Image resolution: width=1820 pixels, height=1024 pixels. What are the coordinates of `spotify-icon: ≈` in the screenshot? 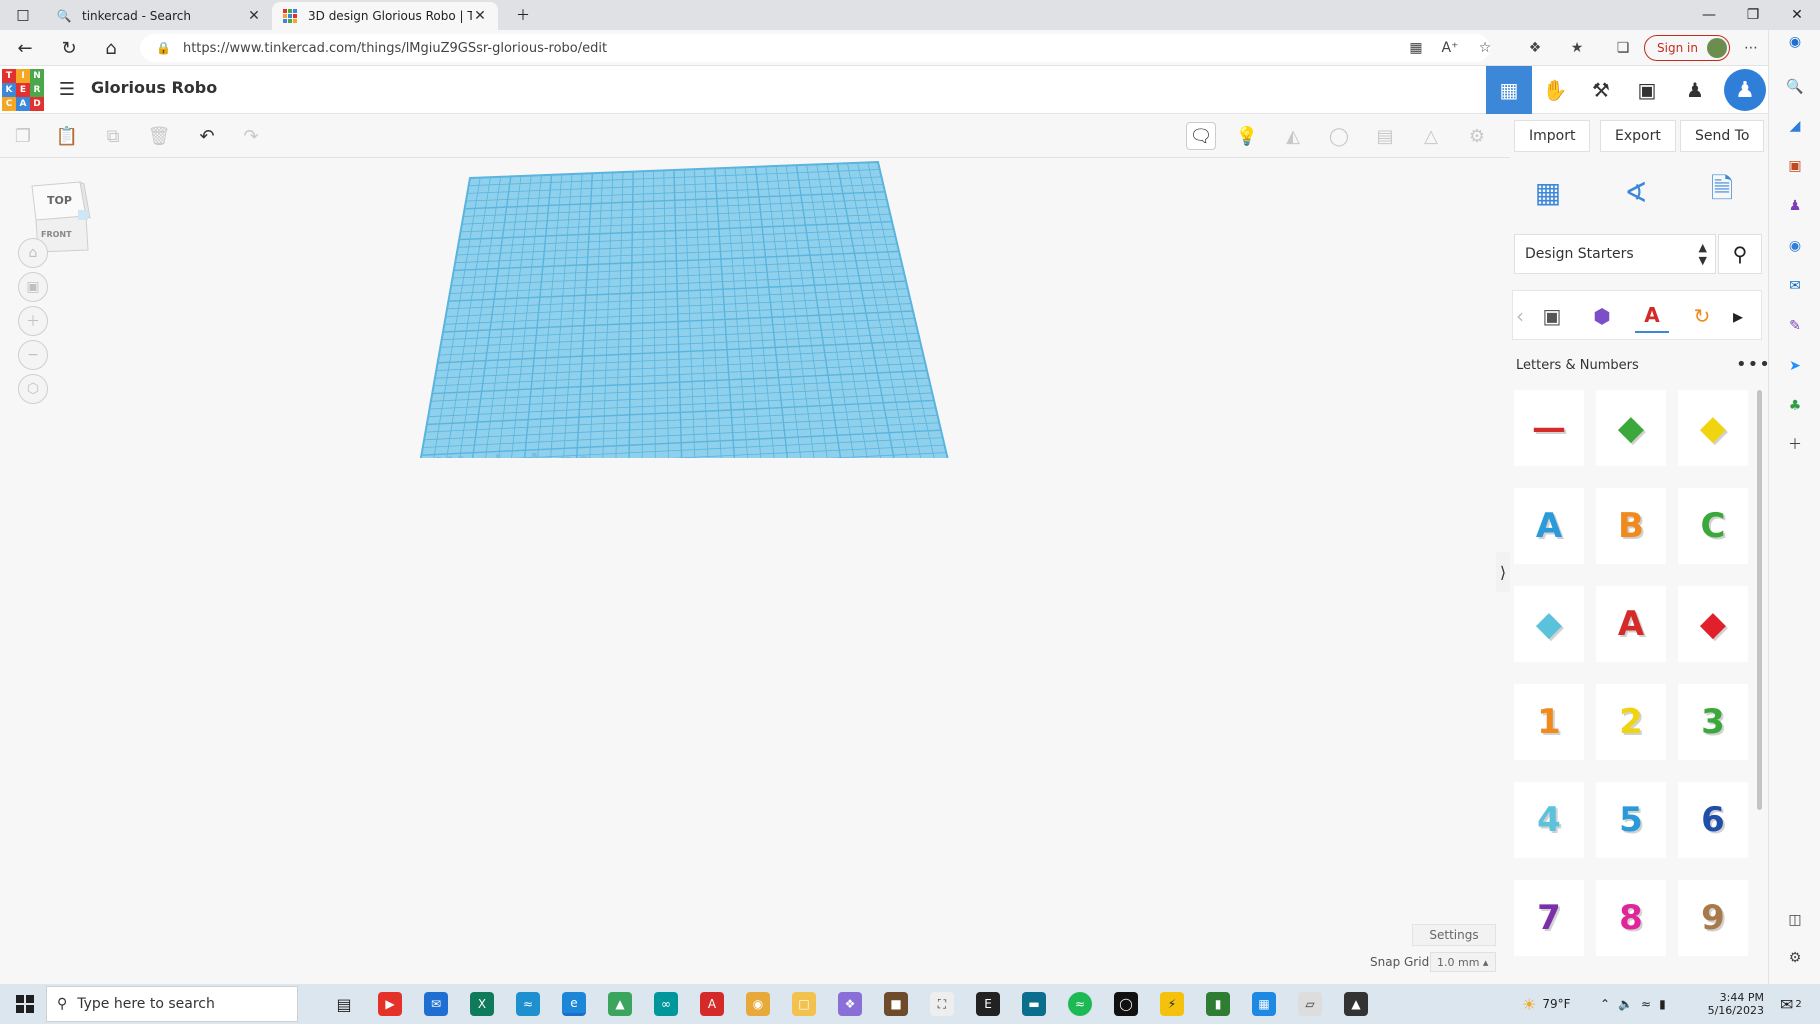 It's located at (1080, 1004).